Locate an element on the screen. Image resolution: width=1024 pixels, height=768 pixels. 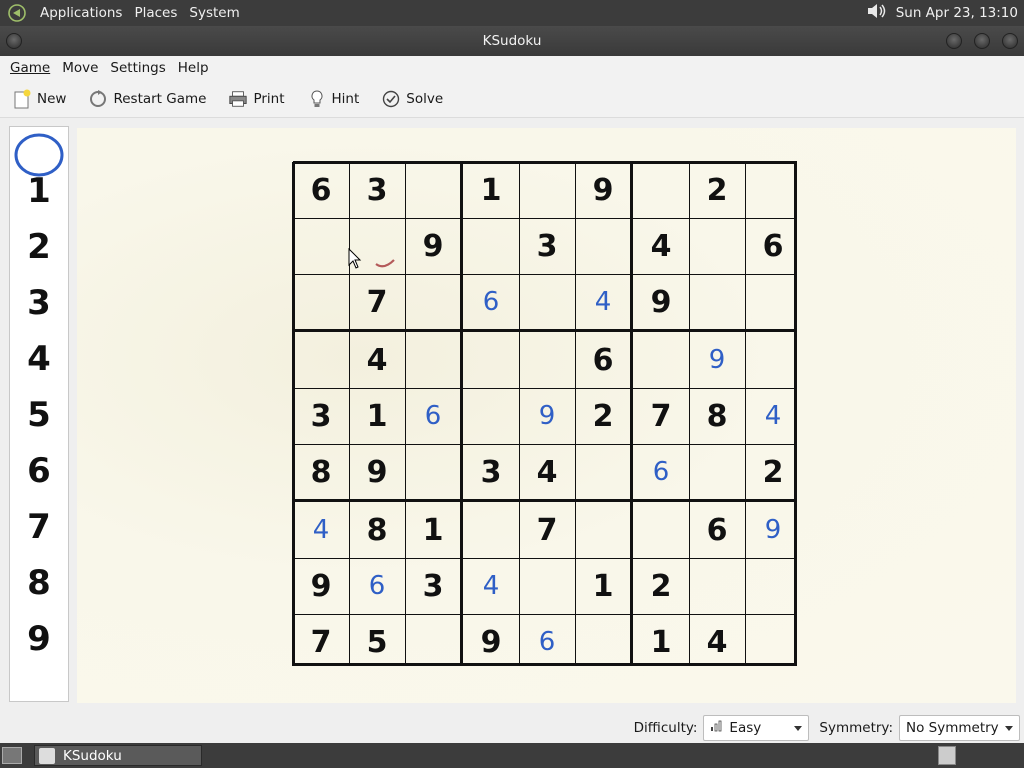
sudoku-cell-r4c5 is located at coordinates (547, 360).